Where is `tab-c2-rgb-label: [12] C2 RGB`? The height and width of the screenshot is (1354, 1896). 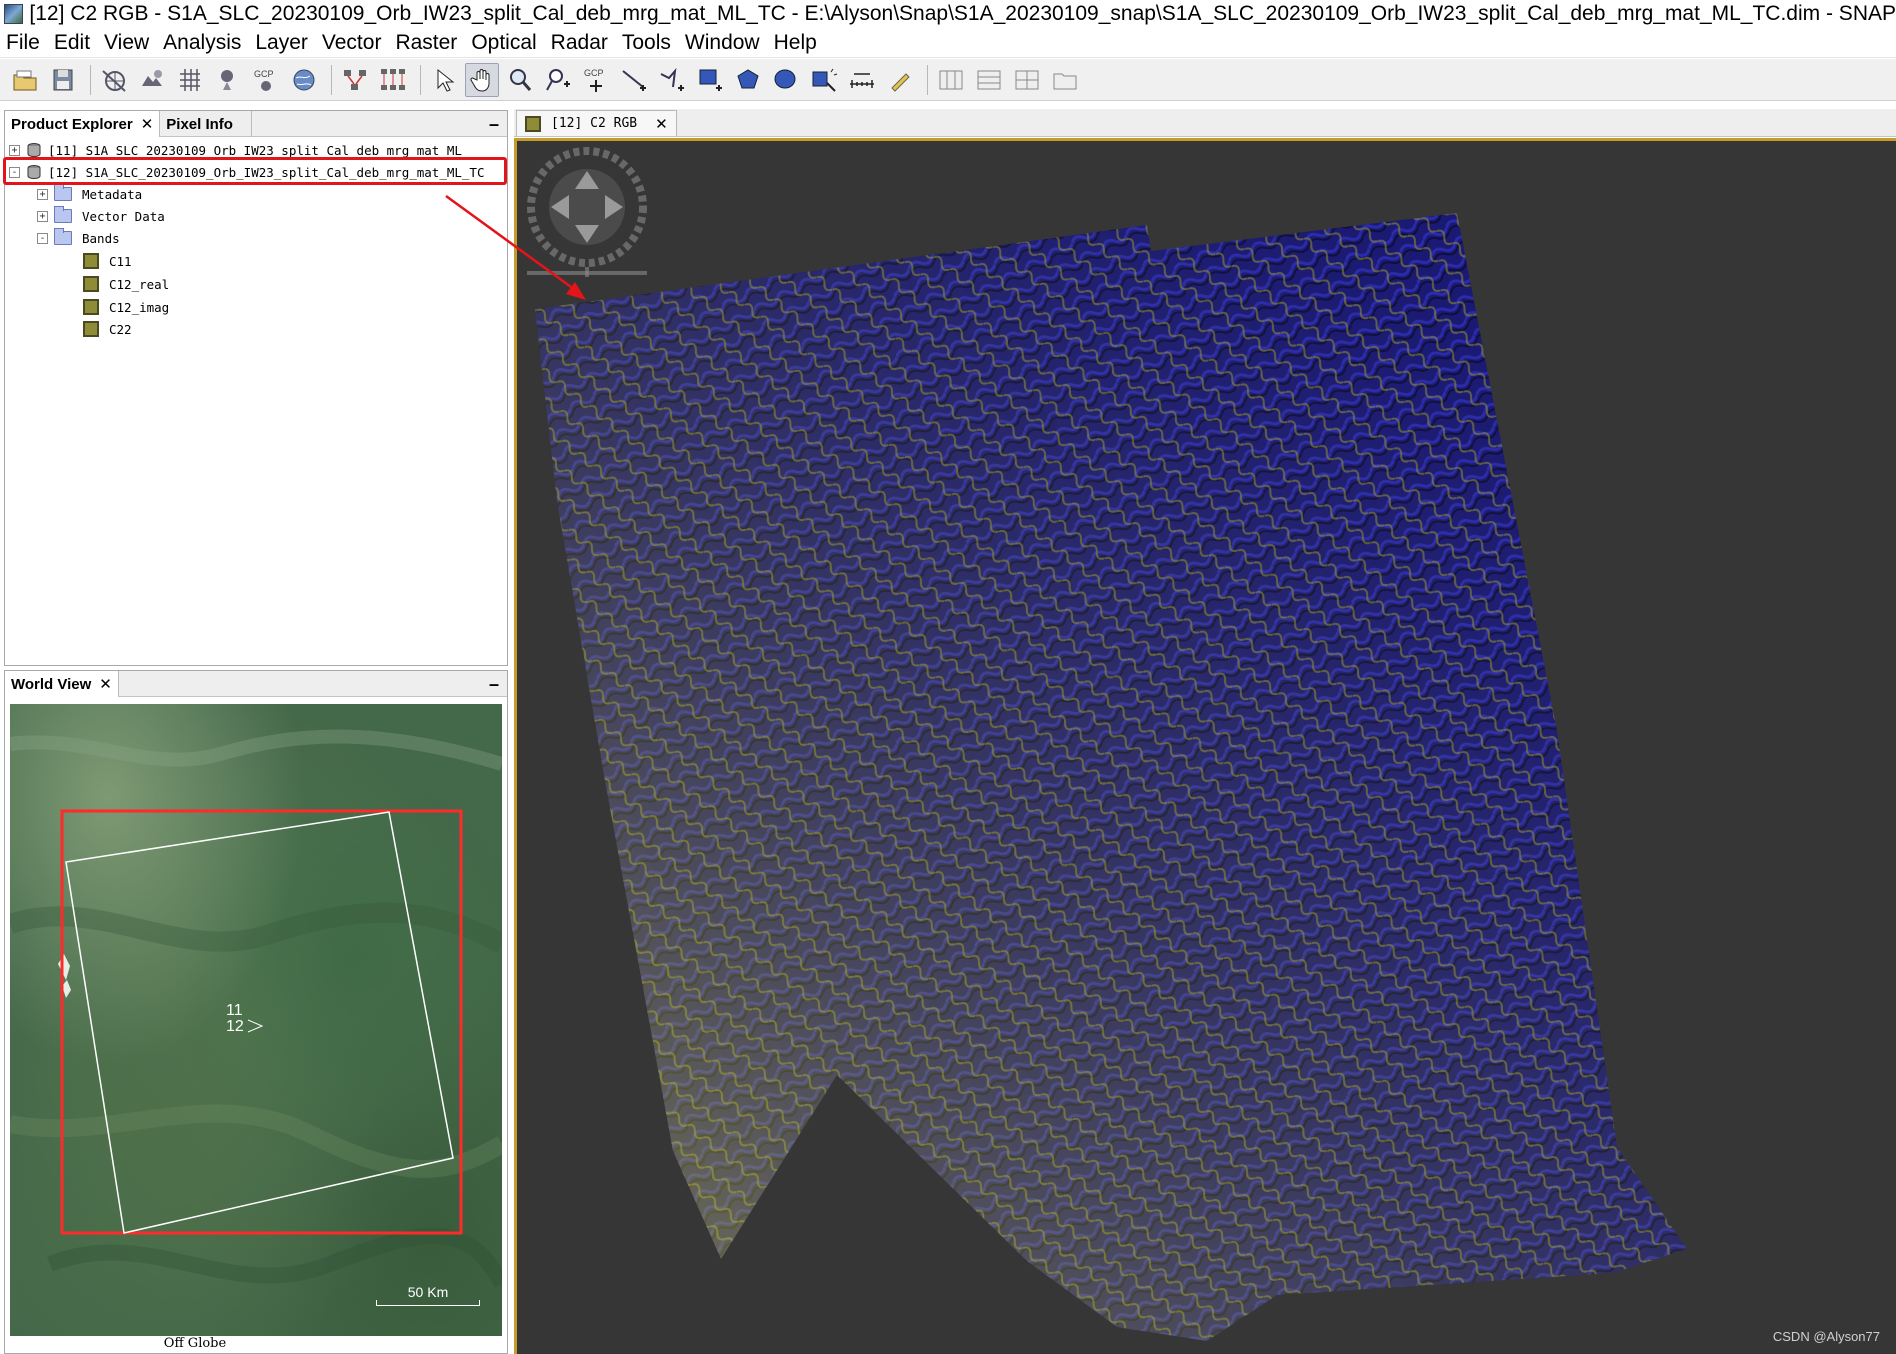 tab-c2-rgb-label: [12] C2 RGB is located at coordinates (594, 123).